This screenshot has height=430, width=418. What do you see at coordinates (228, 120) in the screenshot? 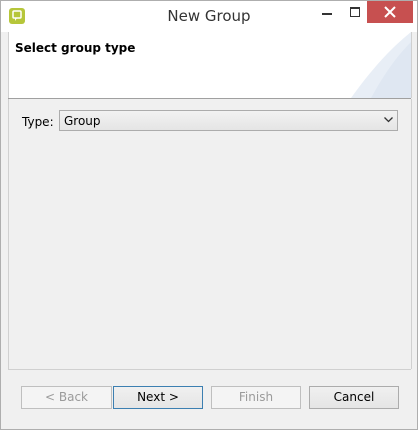
I see `type-select: Group` at bounding box center [228, 120].